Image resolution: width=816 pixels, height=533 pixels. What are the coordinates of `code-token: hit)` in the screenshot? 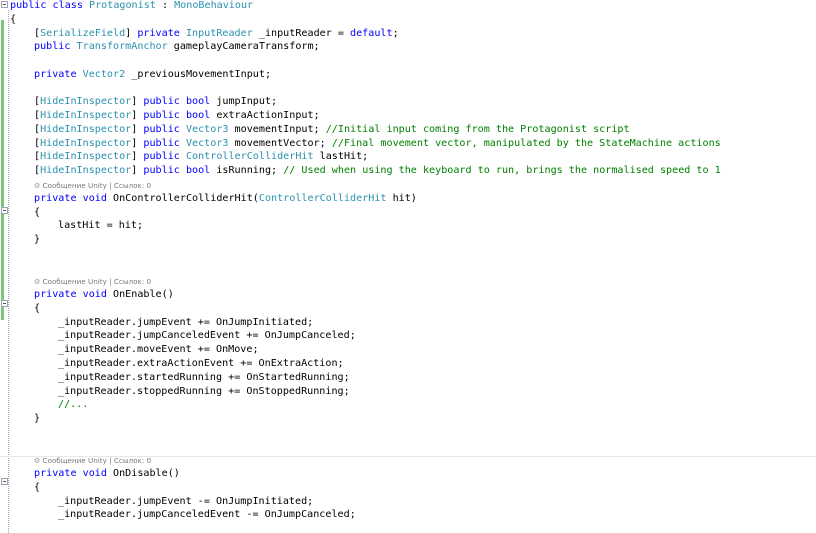 It's located at (401, 198).